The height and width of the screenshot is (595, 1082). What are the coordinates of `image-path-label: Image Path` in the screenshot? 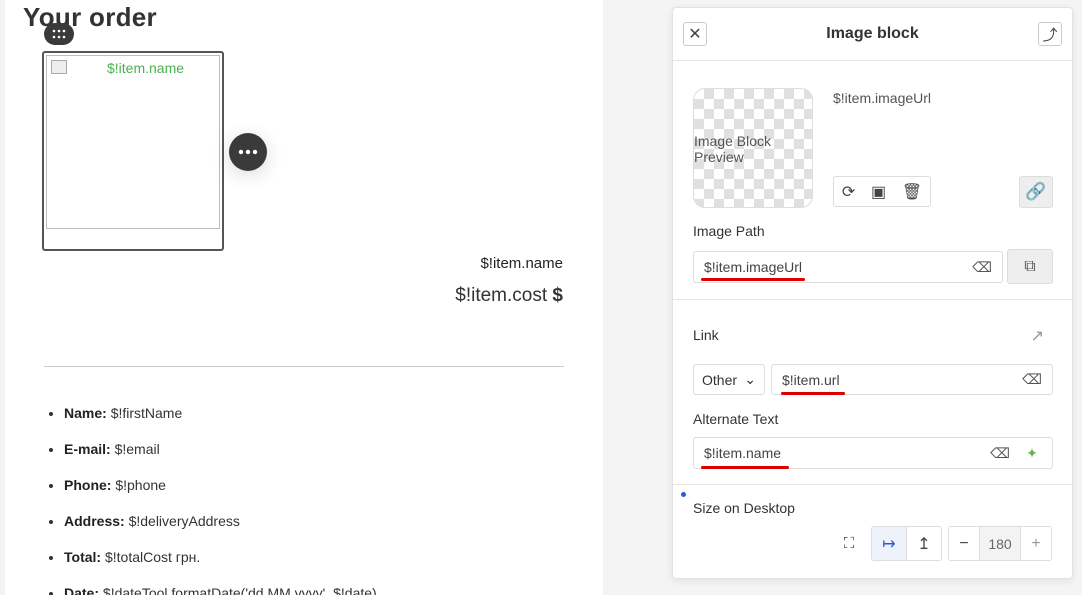 It's located at (729, 231).